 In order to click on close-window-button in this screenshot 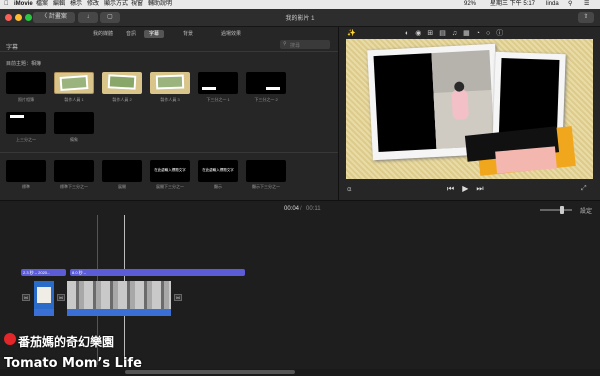, I will do `click(8, 17)`.